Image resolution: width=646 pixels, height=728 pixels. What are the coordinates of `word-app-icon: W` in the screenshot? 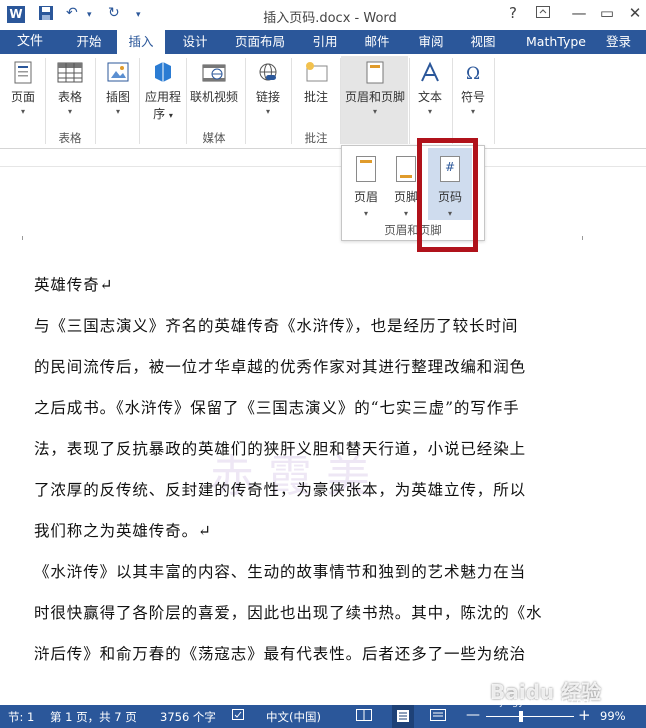 It's located at (16, 14).